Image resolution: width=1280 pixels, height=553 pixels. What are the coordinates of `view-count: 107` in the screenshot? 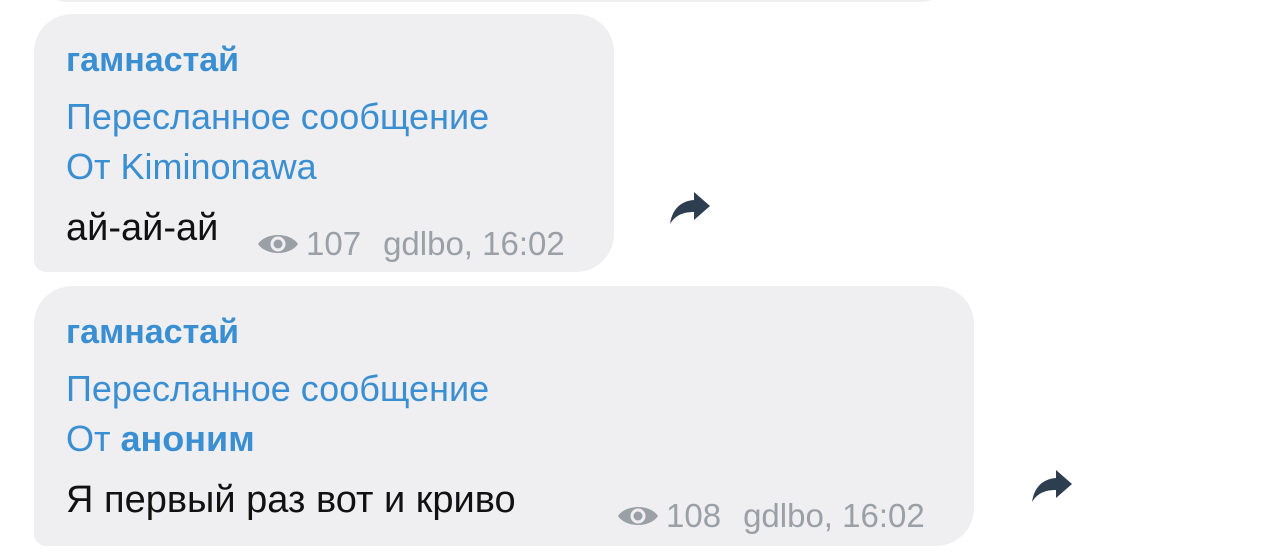 It's located at (334, 243).